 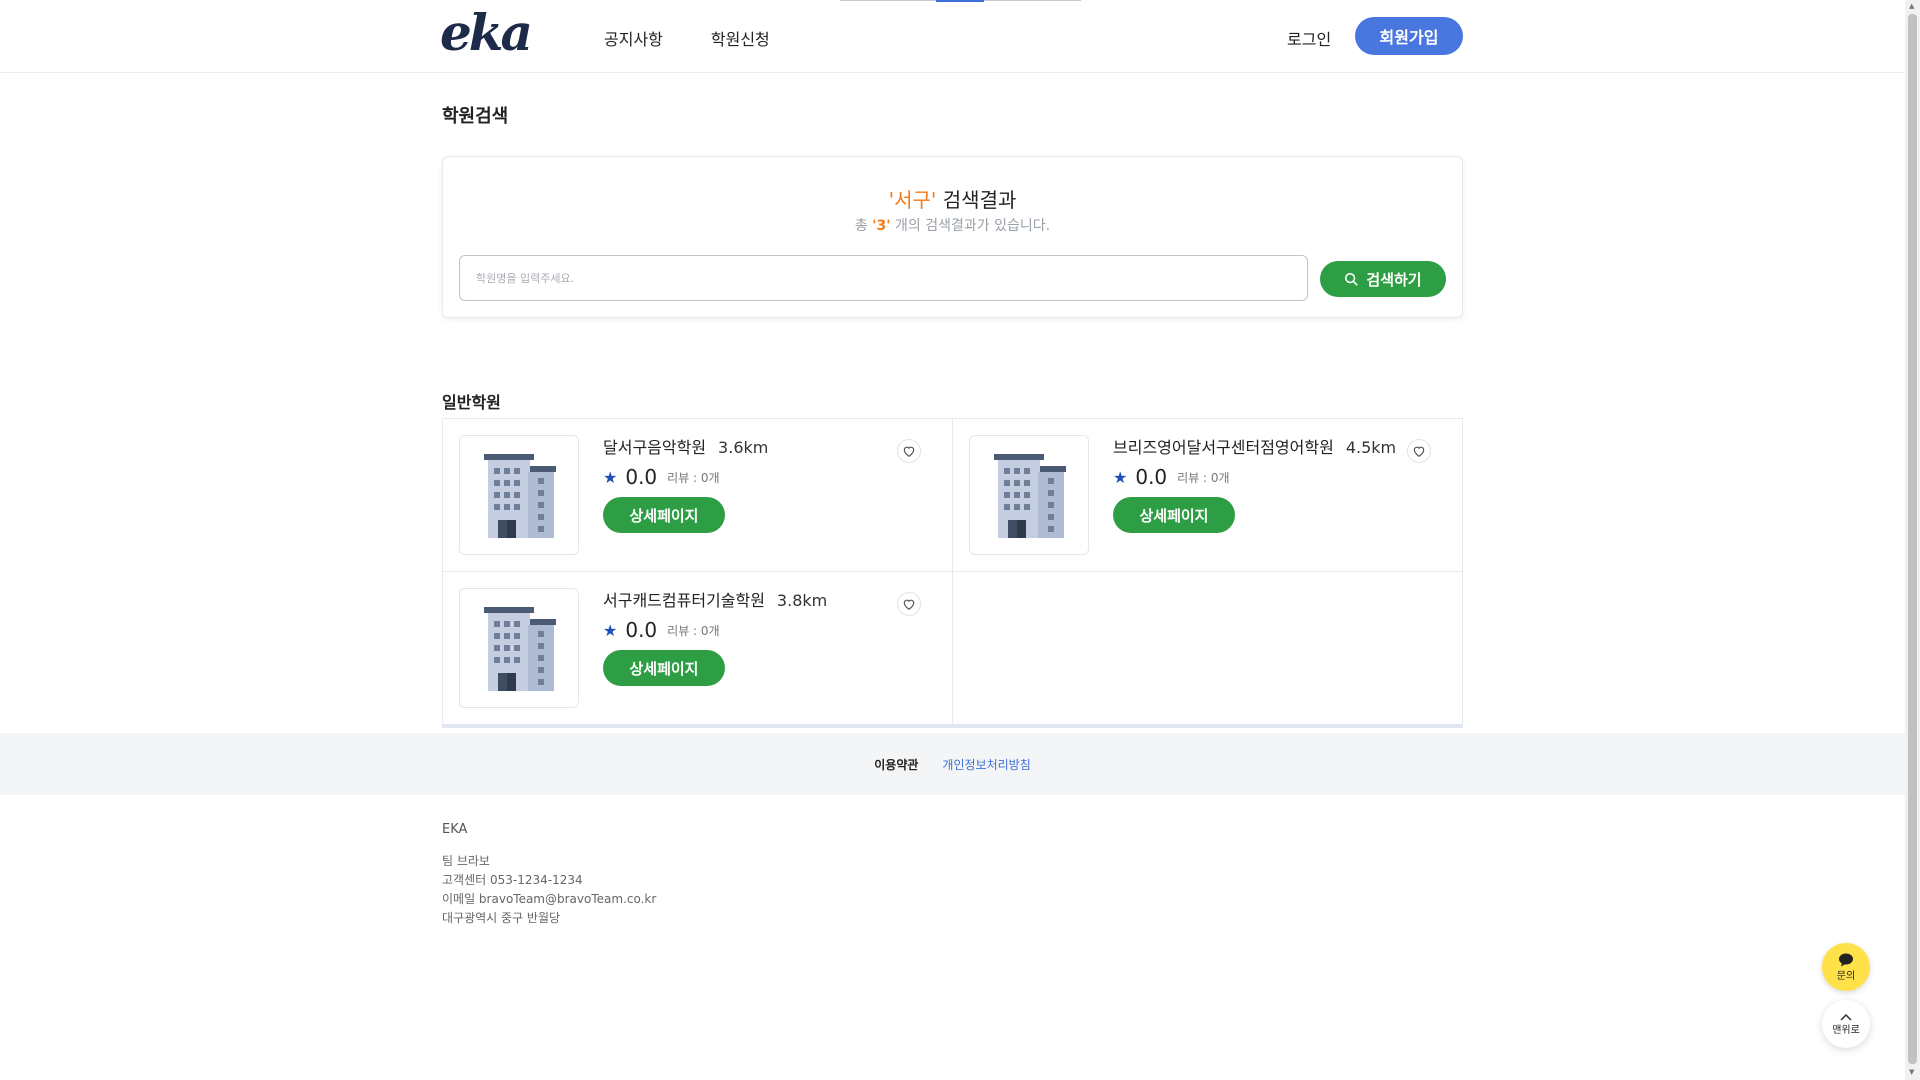 I want to click on academy-name-row: 서구캐드컴퓨터기술학원 3.8km, so click(x=715, y=599).